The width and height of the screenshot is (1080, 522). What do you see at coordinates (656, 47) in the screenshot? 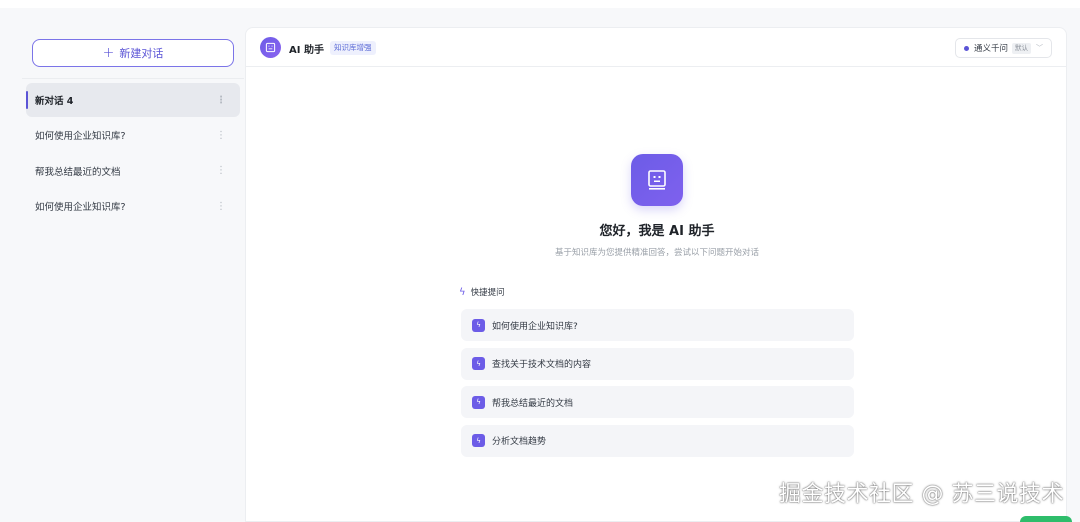
I see `chat-header: AI 助手 知识库增强 通义千问 默认 ﹀` at bounding box center [656, 47].